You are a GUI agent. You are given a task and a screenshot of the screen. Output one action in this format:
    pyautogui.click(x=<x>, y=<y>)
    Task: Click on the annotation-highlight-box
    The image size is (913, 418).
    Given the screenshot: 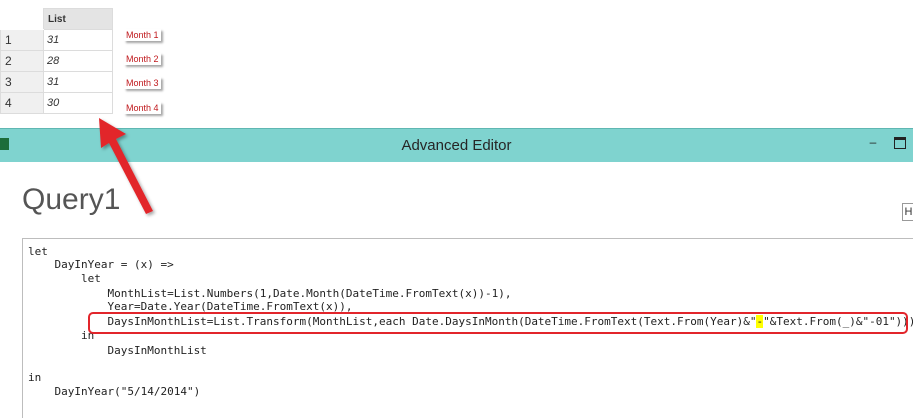 What is the action you would take?
    pyautogui.click(x=498, y=323)
    